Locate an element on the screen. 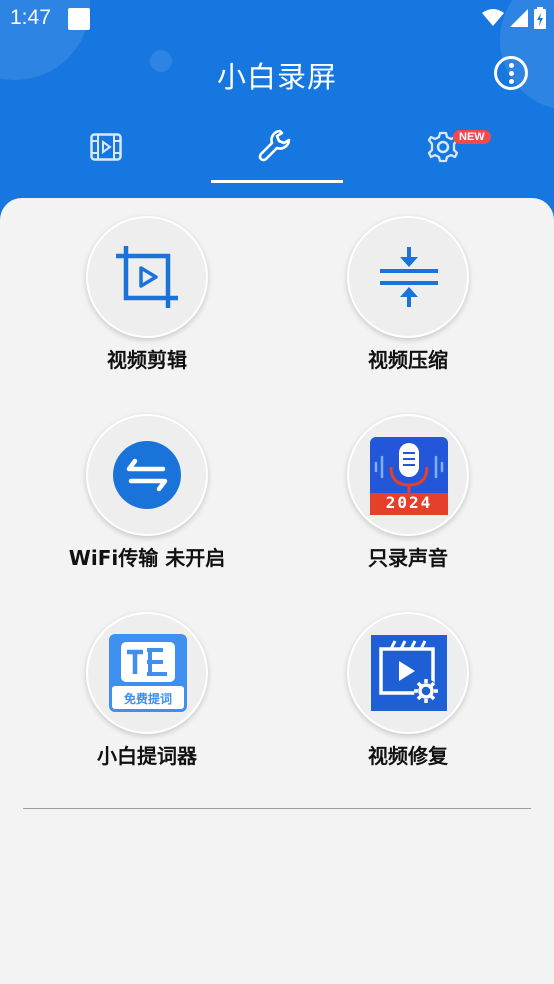 This screenshot has width=554, height=984. compress-icon is located at coordinates (409, 277).